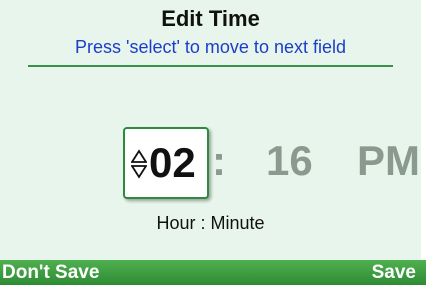 Image resolution: width=426 pixels, height=285 pixels. I want to click on header-divider, so click(210, 66).